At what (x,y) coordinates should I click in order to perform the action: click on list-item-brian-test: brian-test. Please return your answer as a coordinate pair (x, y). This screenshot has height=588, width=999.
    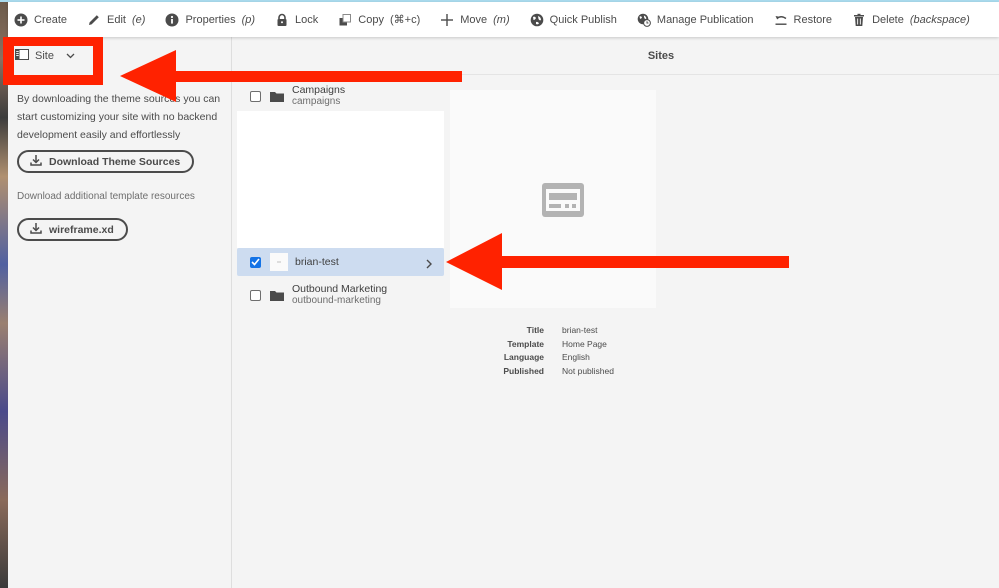
    Looking at the image, I should click on (340, 262).